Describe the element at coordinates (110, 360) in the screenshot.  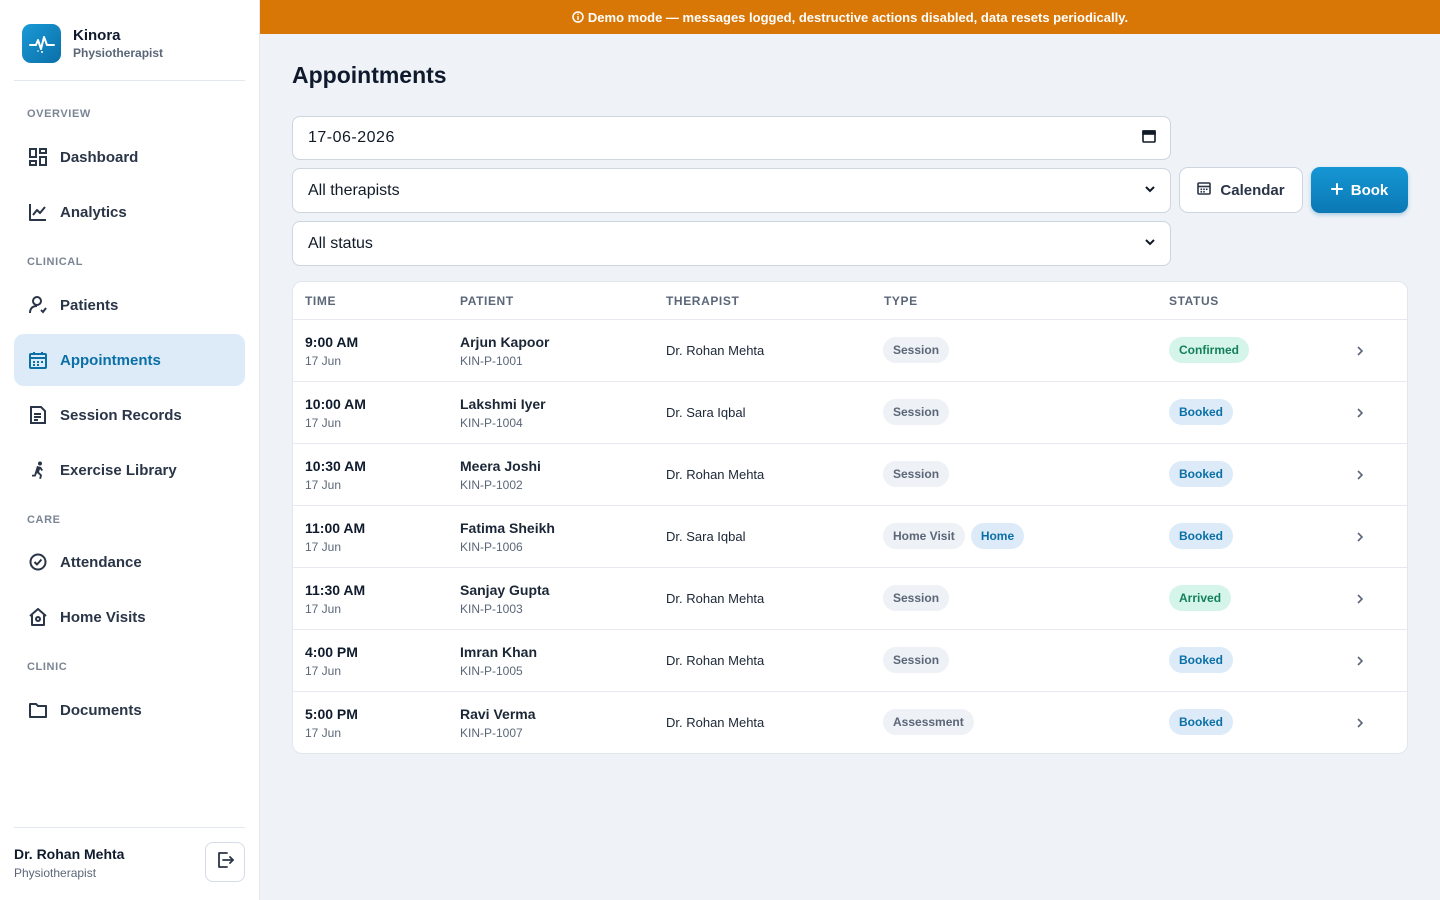
I see `sidebar-item-label: Appointments` at that location.